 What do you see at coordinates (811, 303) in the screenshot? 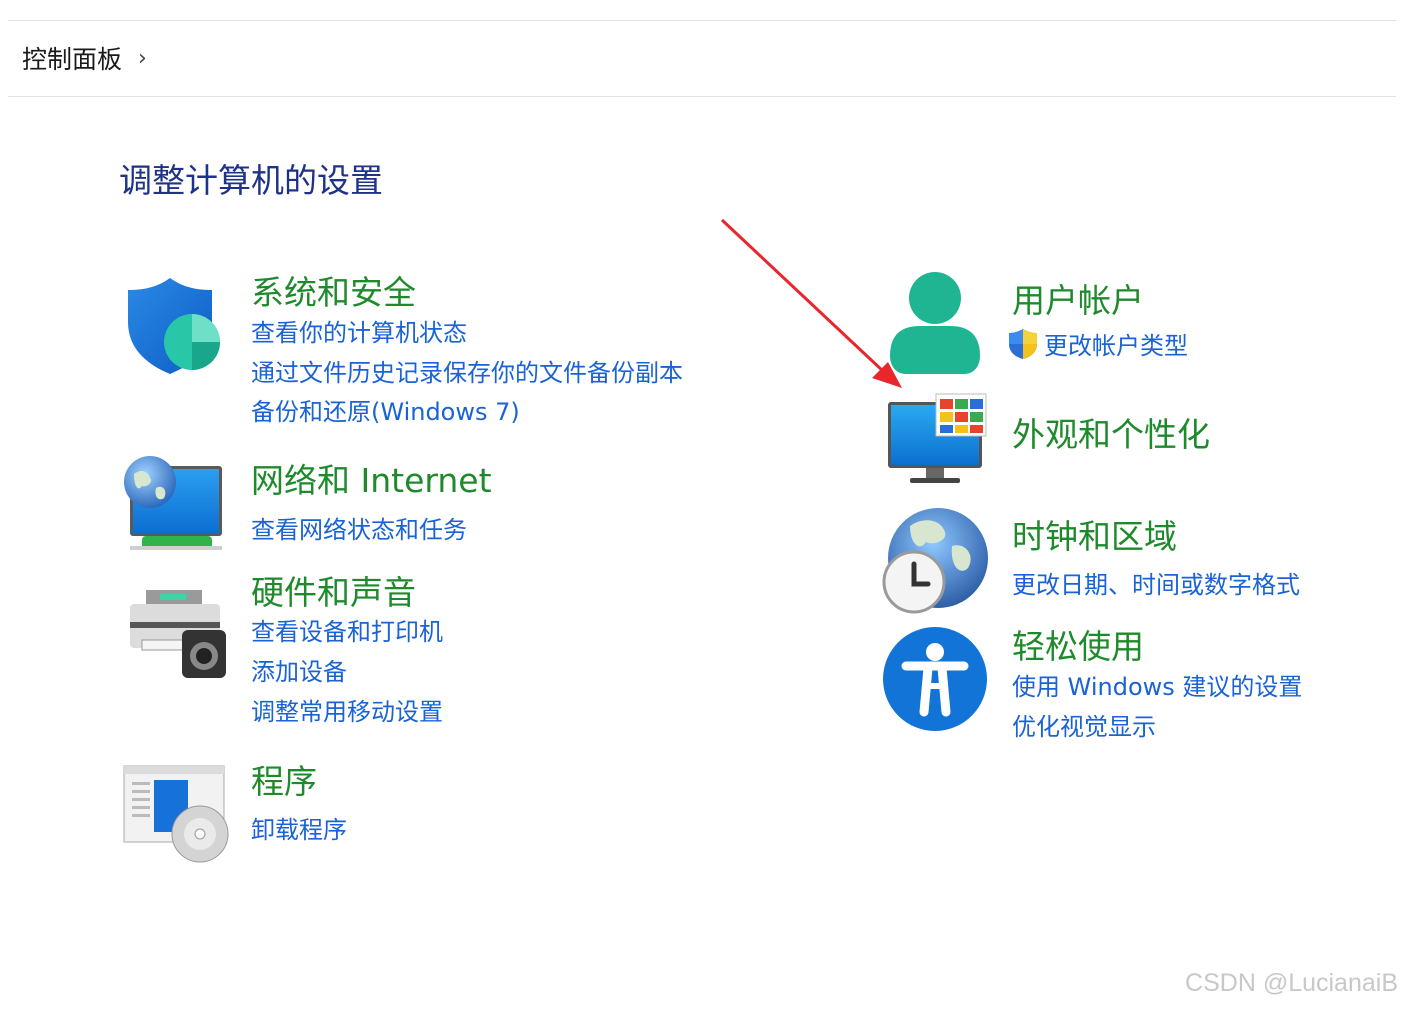
I see `annotation-arrow-icon` at bounding box center [811, 303].